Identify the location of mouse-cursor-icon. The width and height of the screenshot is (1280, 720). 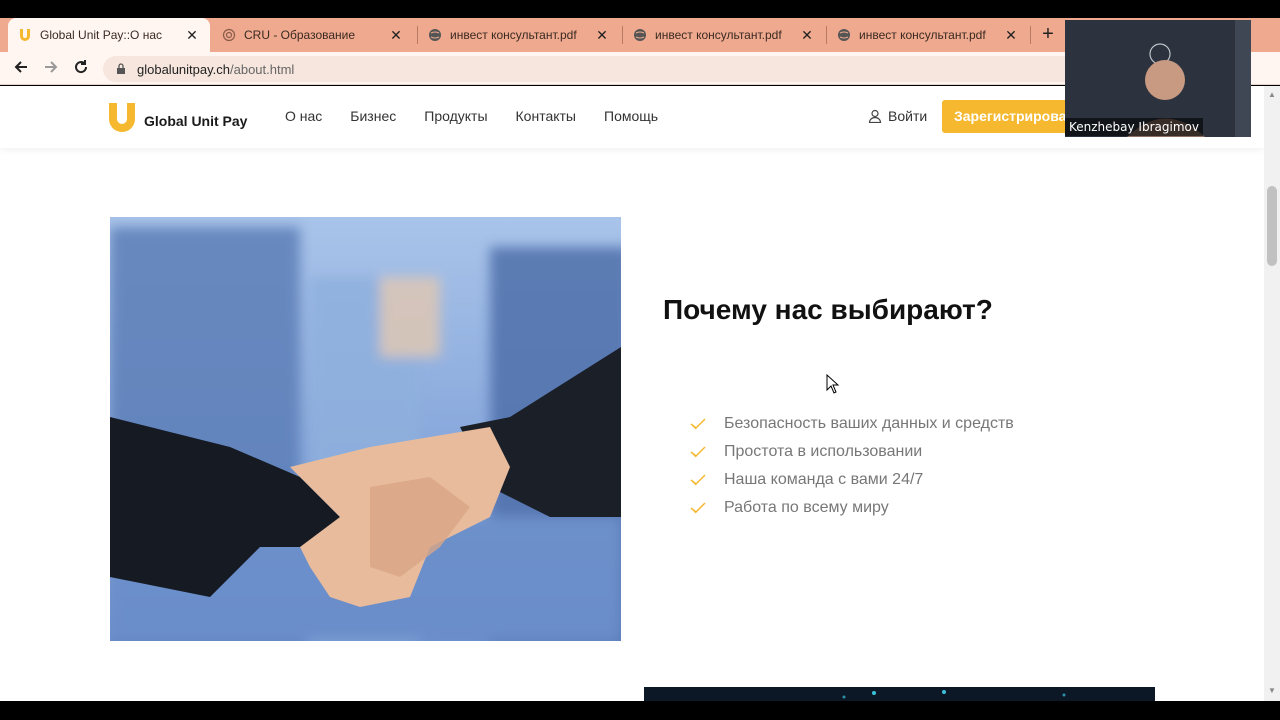
(833, 384).